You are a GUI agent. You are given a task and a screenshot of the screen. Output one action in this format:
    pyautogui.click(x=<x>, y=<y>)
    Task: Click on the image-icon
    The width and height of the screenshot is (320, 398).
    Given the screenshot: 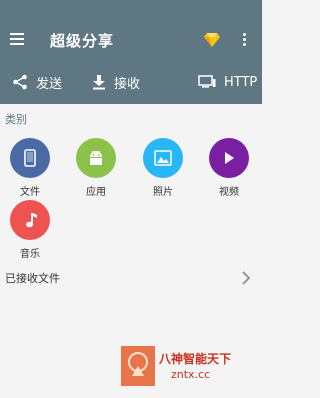 What is the action you would take?
    pyautogui.click(x=163, y=158)
    